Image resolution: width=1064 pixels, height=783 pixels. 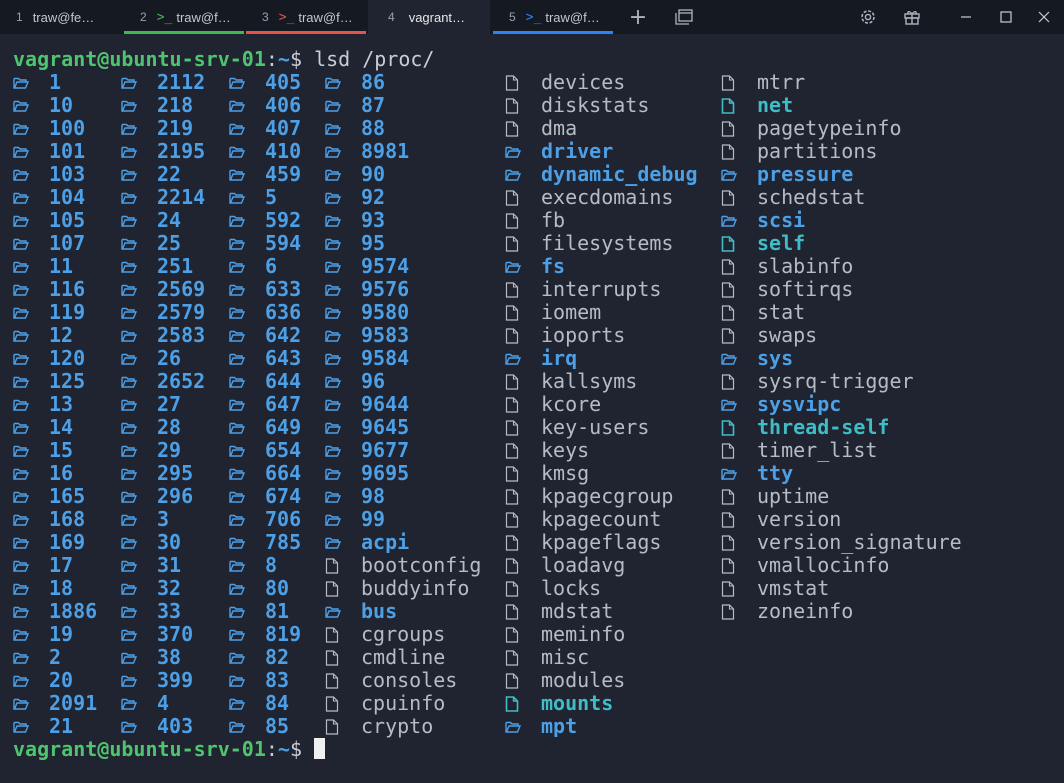 I want to click on list-item-name: buddyinfo, so click(x=415, y=588).